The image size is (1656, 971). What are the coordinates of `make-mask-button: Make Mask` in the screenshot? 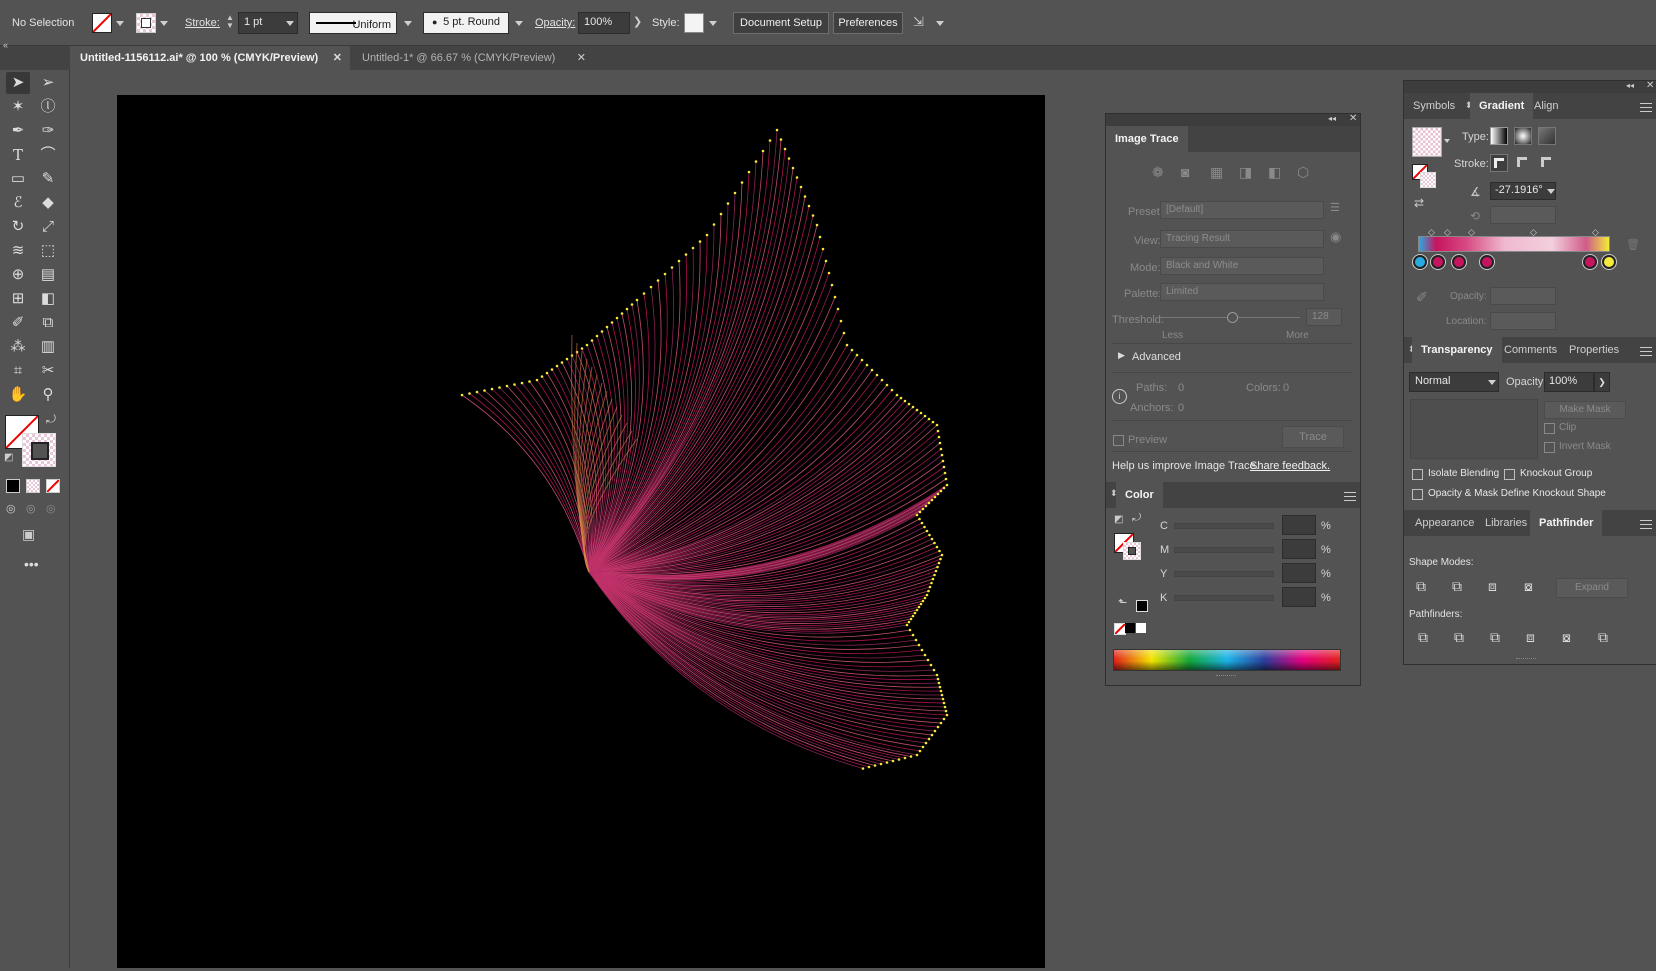 It's located at (1585, 410).